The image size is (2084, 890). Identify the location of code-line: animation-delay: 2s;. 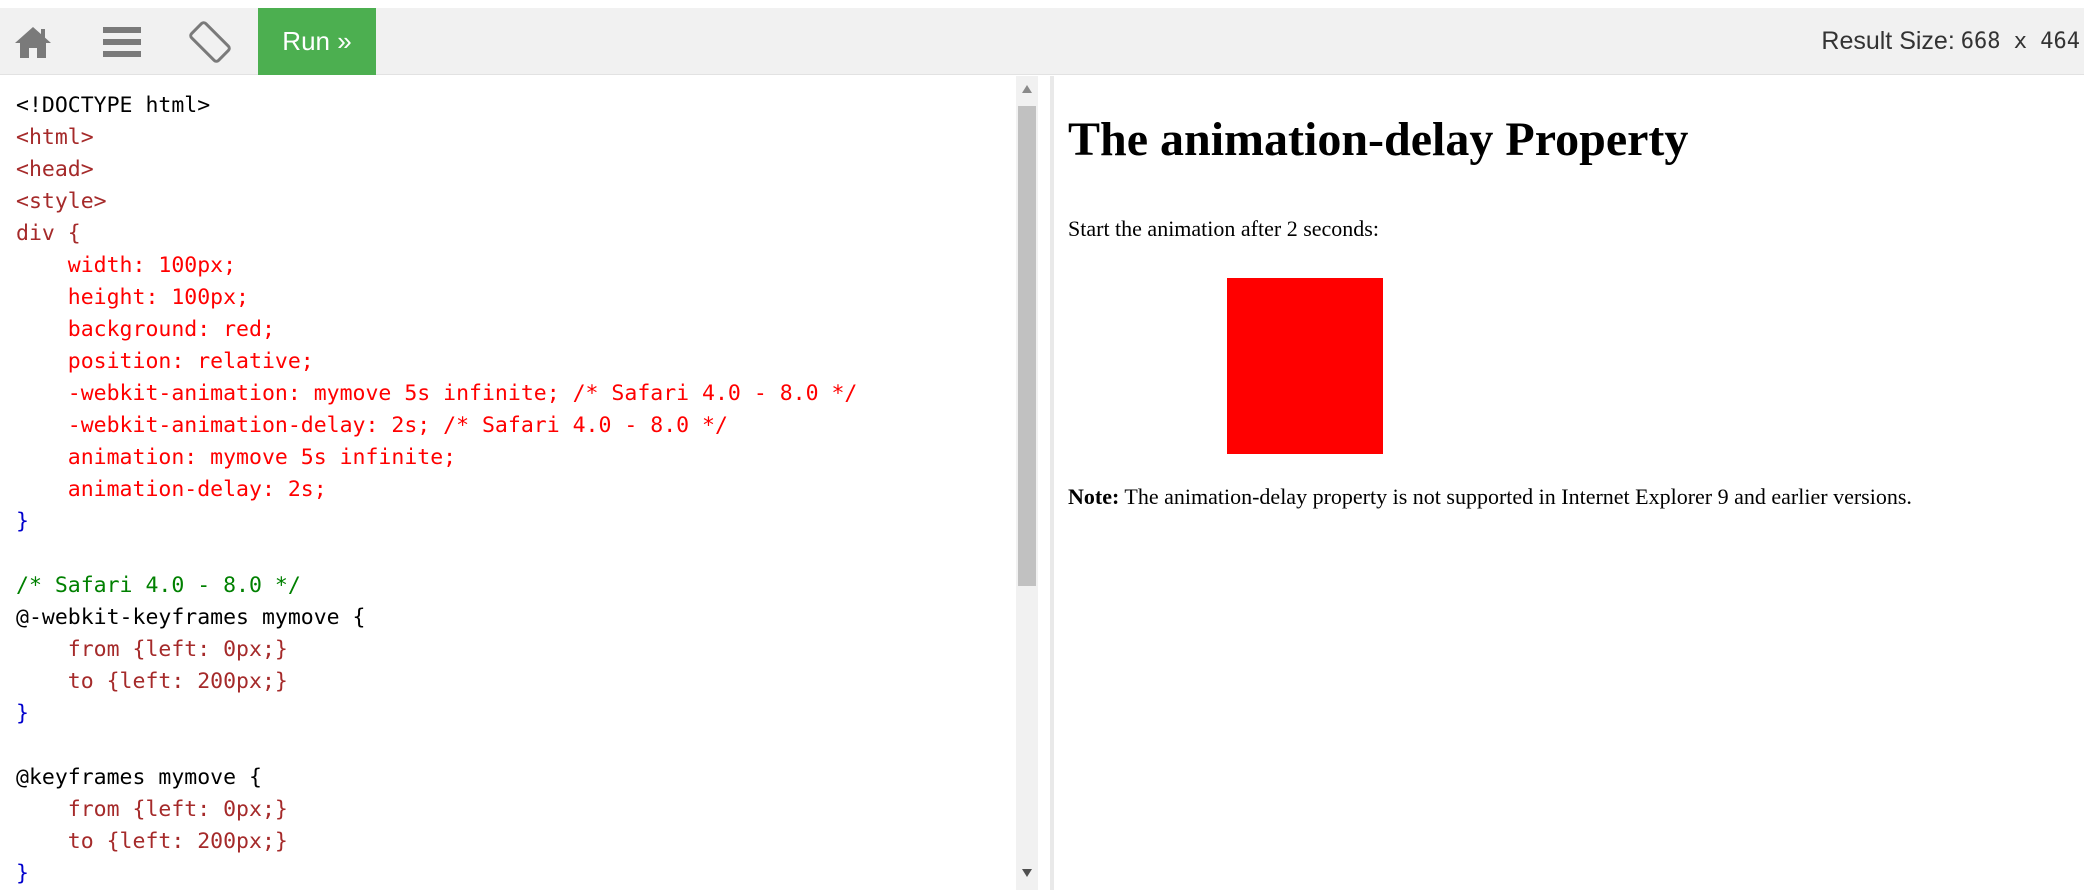
(171, 489).